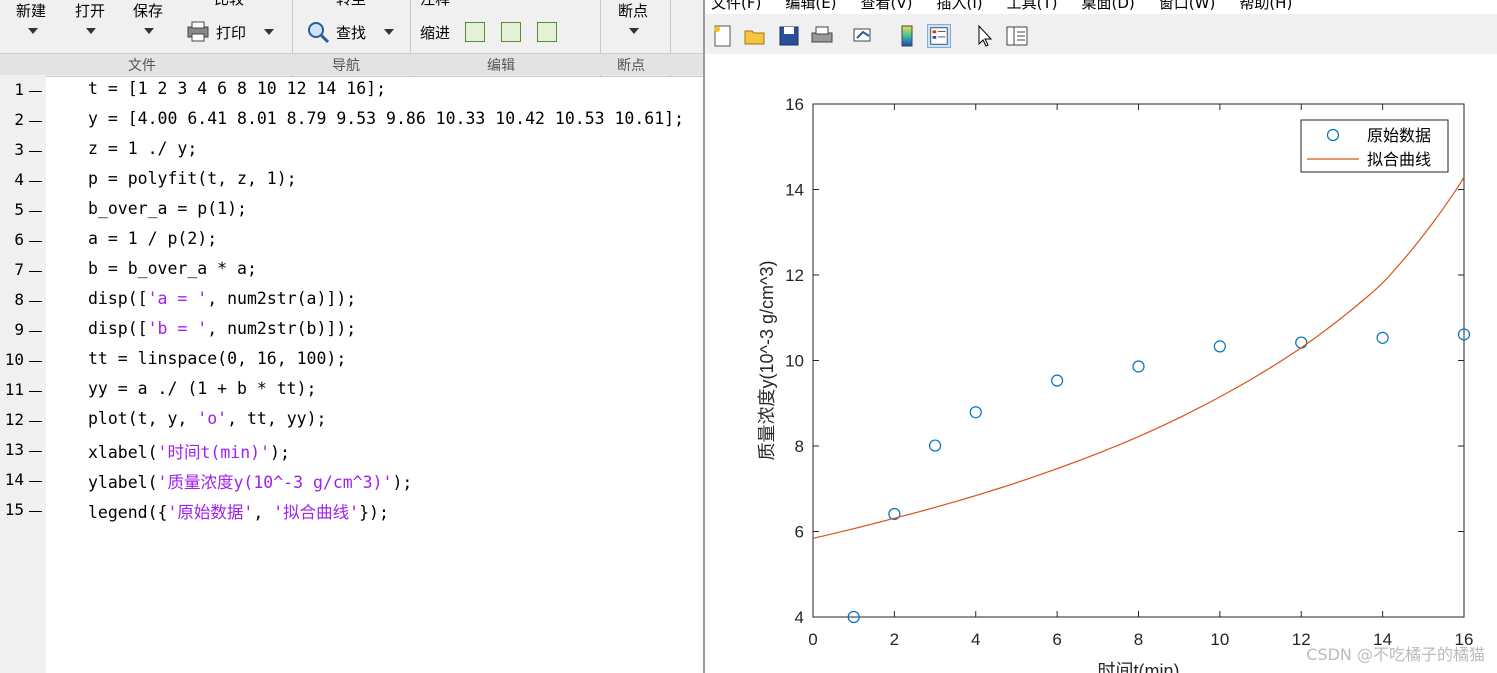 This screenshot has height=673, width=1497. I want to click on code-line: 4 p = polyfit(t, z, 1);, so click(351, 181).